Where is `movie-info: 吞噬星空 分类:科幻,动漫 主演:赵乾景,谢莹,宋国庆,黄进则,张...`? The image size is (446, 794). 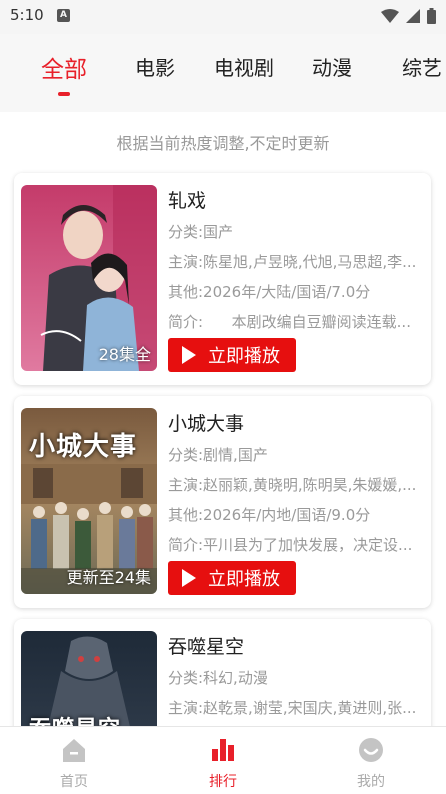 movie-info: 吞噬星空 分类:科幻,动漫 主演:赵乾景,谢莹,宋国庆,黄进则,张... is located at coordinates (297, 677).